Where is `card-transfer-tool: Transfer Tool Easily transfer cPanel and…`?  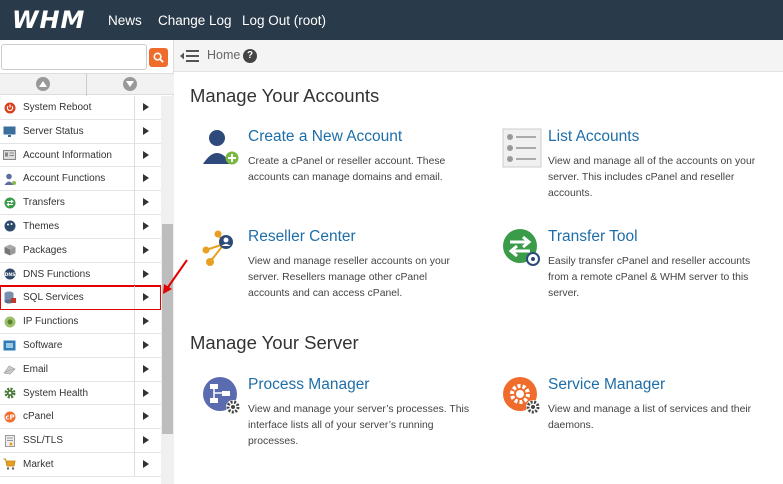
card-transfer-tool: Transfer Tool Easily transfer cPanel and… is located at coordinates (639, 268).